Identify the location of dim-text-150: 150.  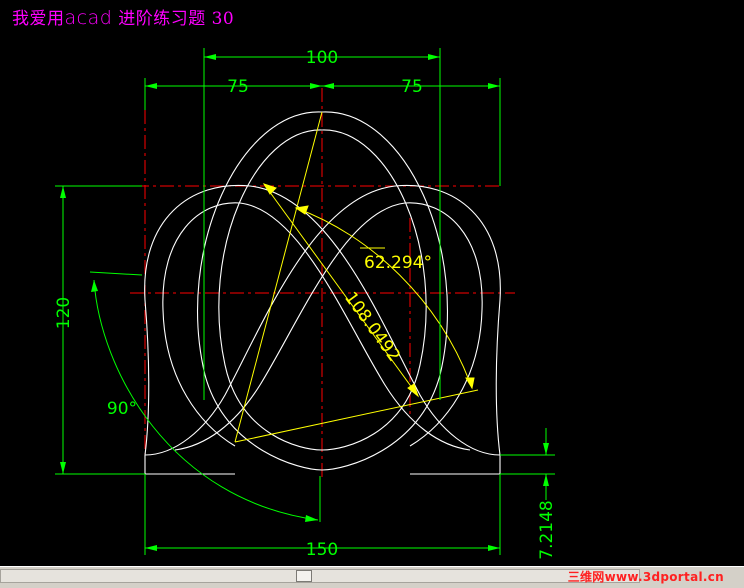
(322, 550).